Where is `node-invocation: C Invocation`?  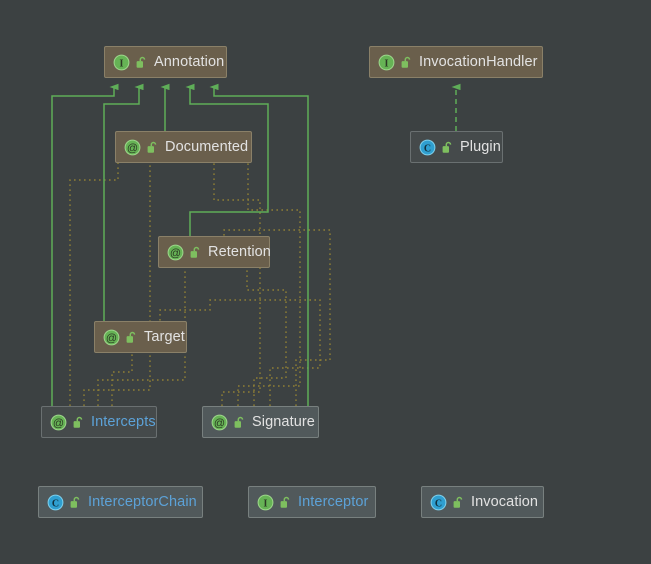 node-invocation: C Invocation is located at coordinates (482, 502).